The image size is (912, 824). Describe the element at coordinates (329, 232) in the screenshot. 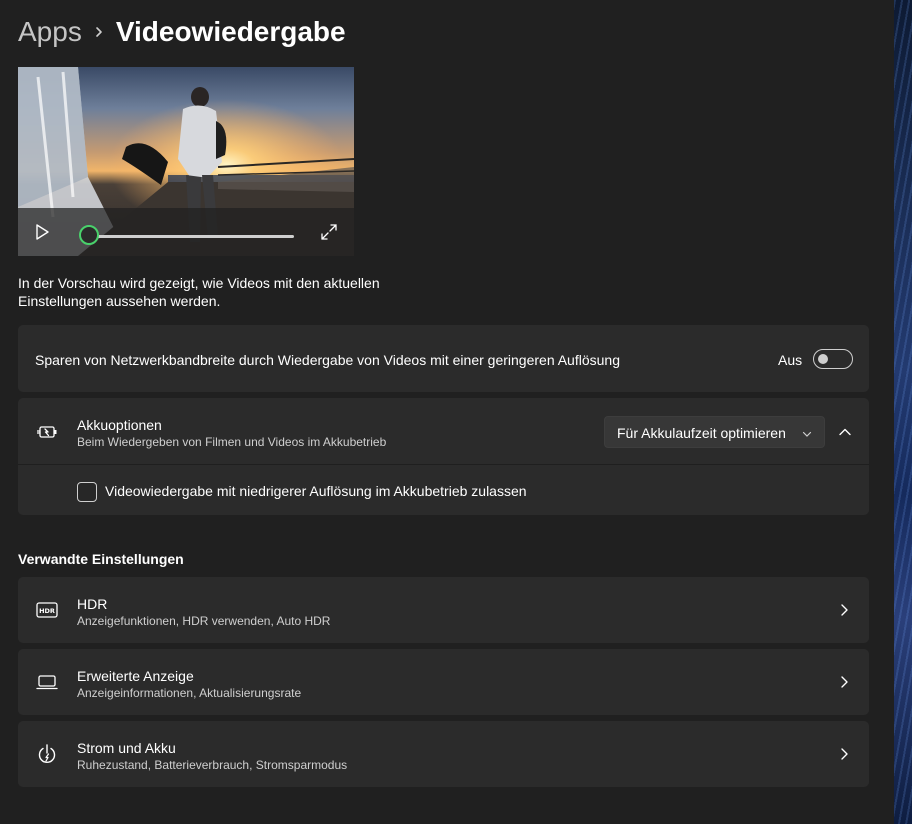

I see `fullscreen-icon` at that location.